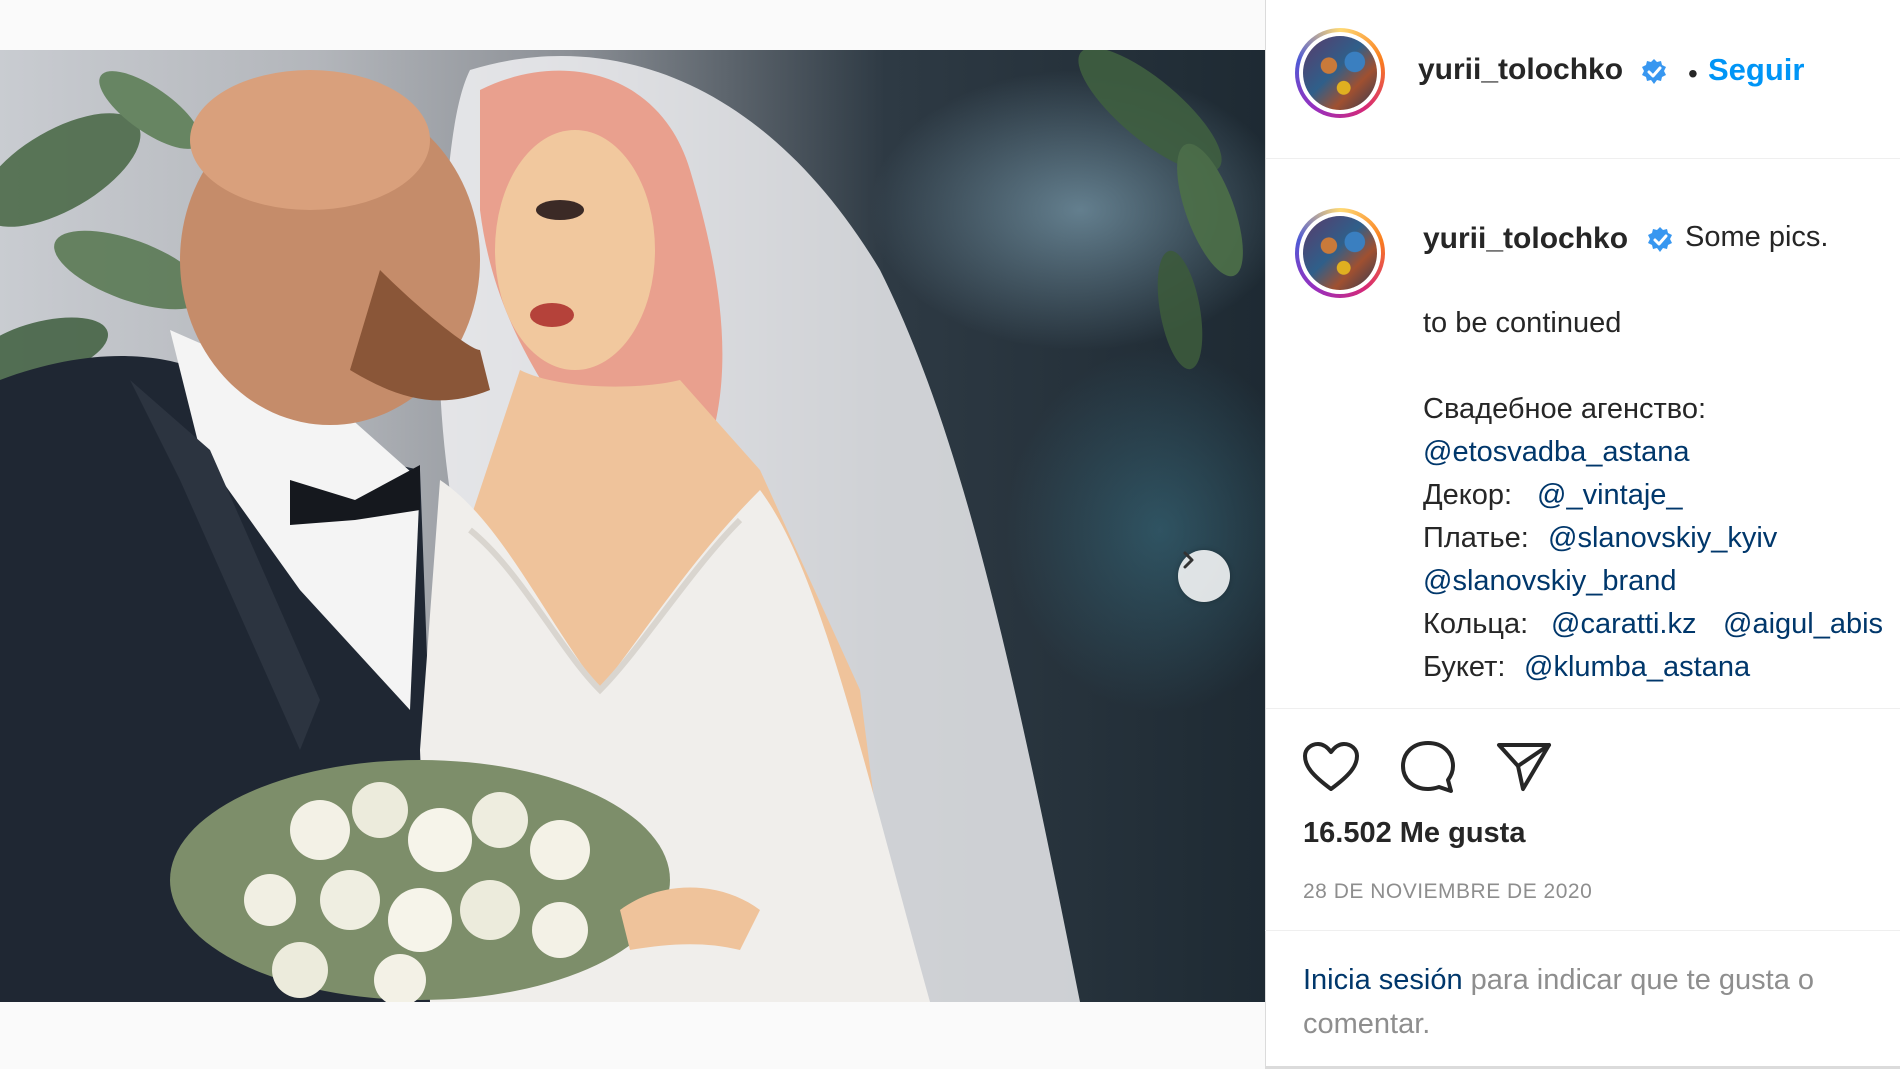 This screenshot has height=1070, width=1900. Describe the element at coordinates (1565, 409) in the screenshot. I see `caption-agency-label: Свадебное агенство:` at that location.